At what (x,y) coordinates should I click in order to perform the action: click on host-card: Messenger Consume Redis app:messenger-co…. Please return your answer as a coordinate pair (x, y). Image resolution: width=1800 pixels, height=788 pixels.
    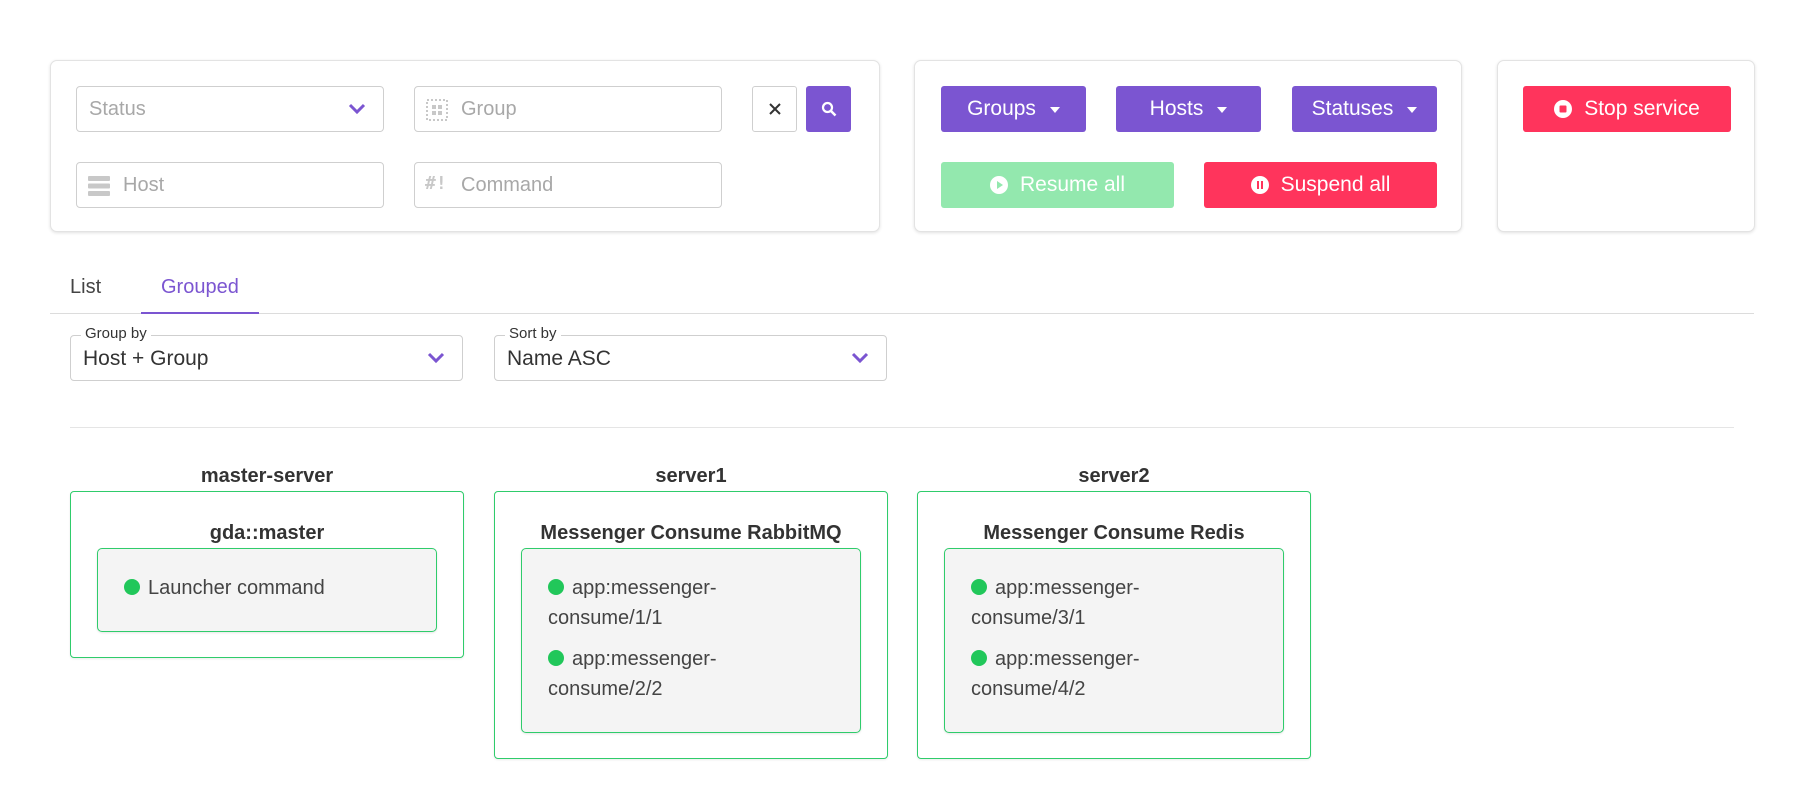
    Looking at the image, I should click on (1114, 625).